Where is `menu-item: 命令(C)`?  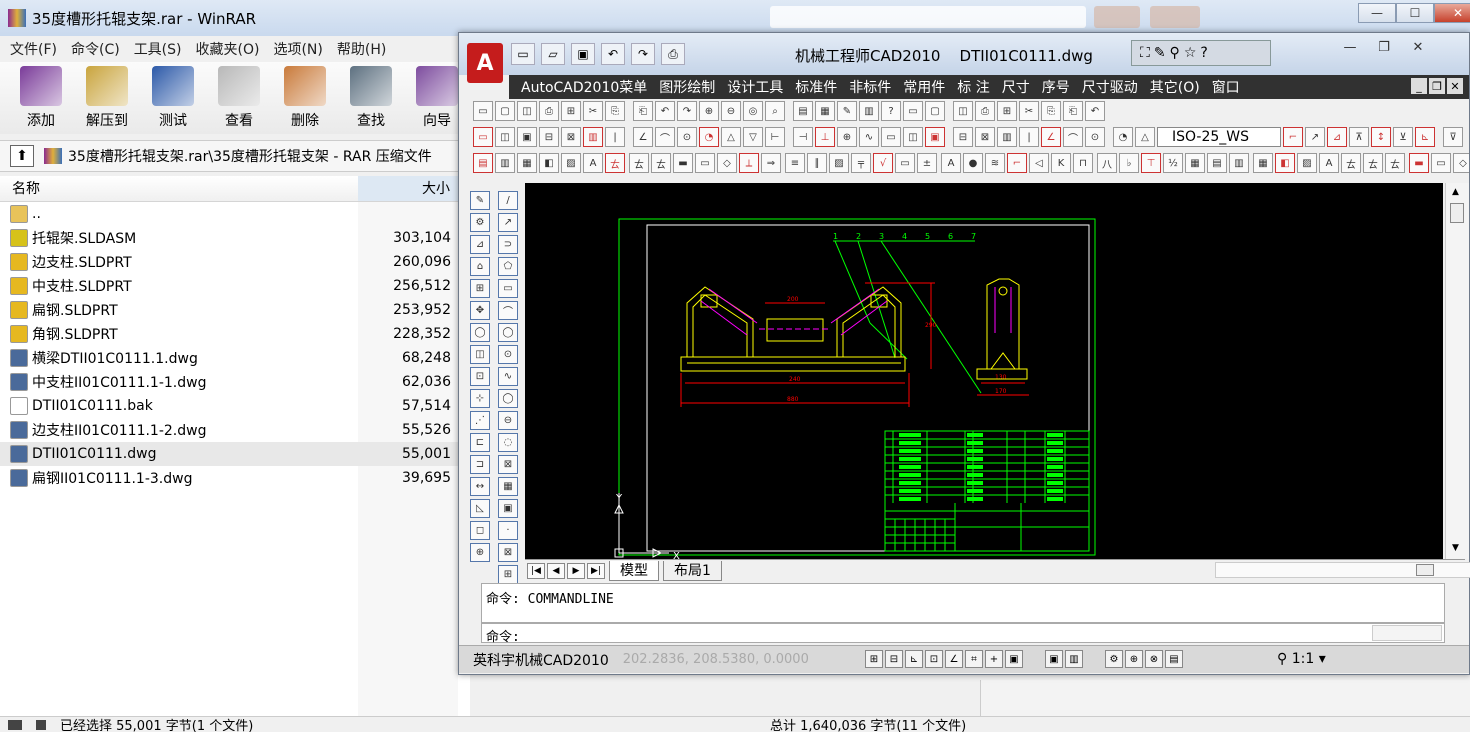
menu-item: 命令(C) is located at coordinates (95, 49).